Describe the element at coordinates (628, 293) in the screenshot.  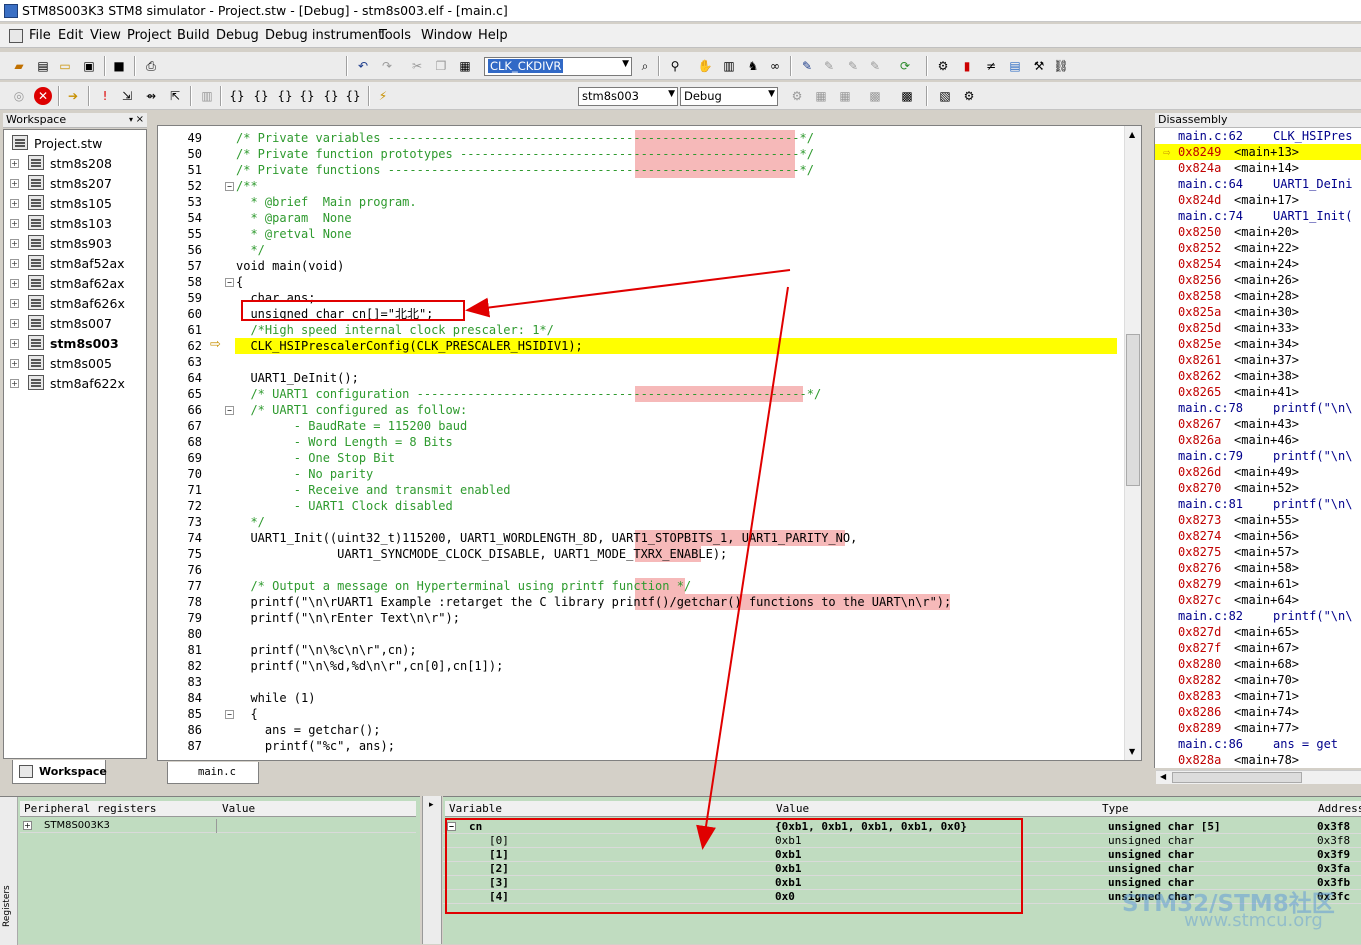
I see `arrow-to-declaration` at that location.